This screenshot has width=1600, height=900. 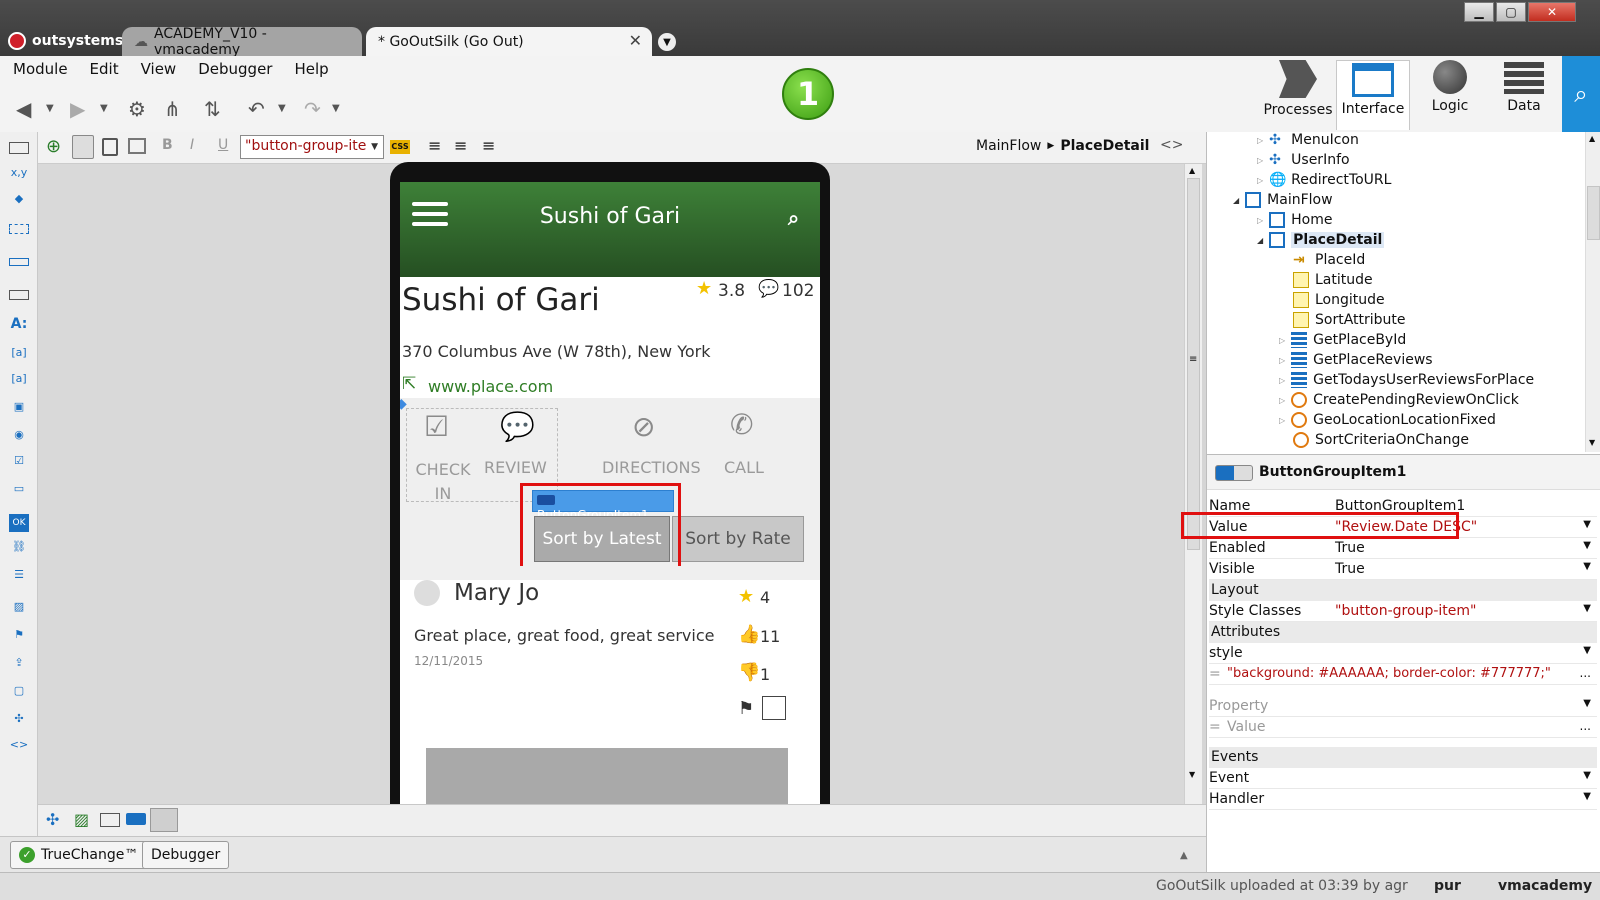 I want to click on rotate-view-icon, so click(x=137, y=146).